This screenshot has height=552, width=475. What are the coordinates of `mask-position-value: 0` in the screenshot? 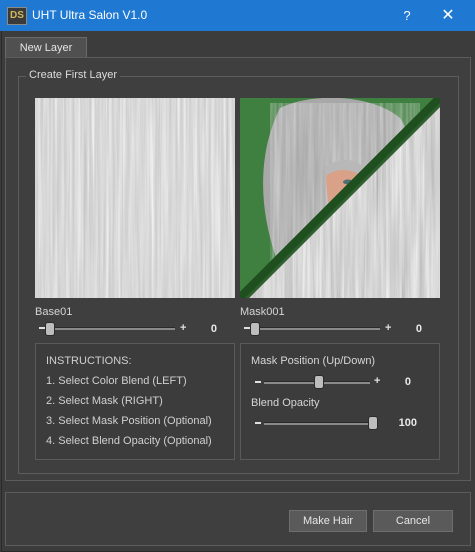 It's located at (407, 382).